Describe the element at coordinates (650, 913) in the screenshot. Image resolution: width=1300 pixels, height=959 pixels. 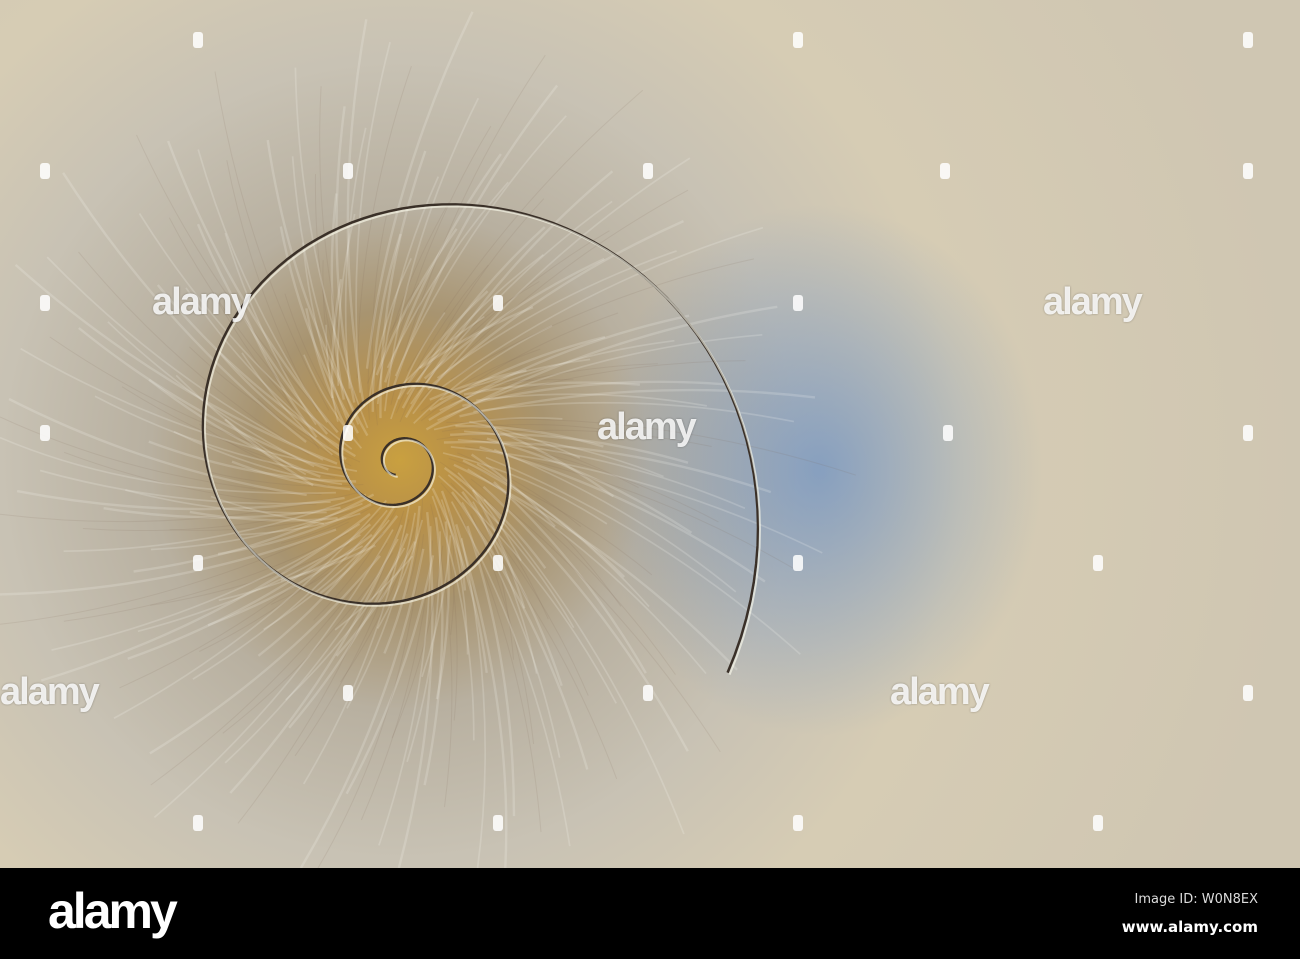
I see `footer-bar: alamy Image ID: W0N8EX www.alamy.com` at that location.